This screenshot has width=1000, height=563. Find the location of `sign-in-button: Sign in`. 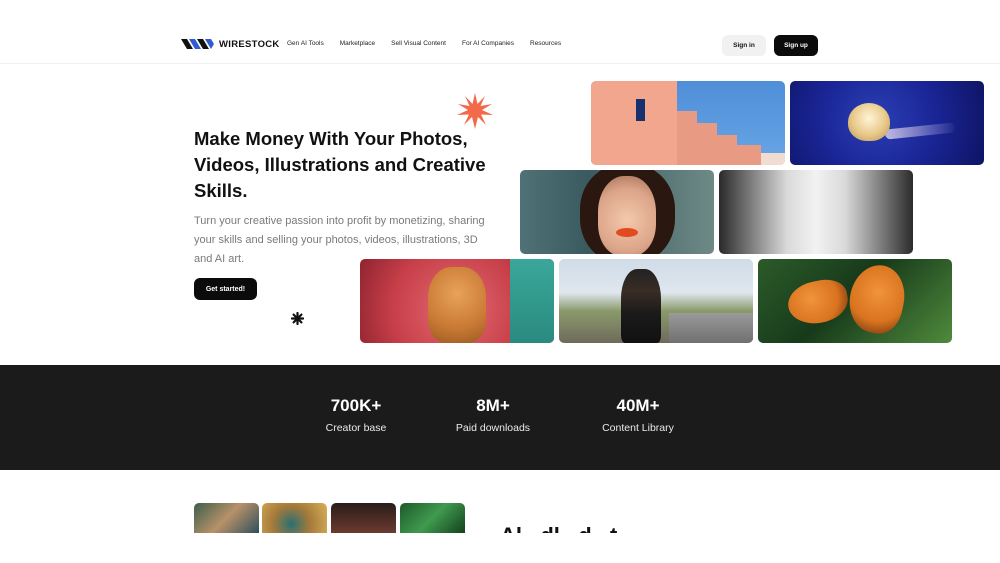

sign-in-button: Sign in is located at coordinates (744, 45).